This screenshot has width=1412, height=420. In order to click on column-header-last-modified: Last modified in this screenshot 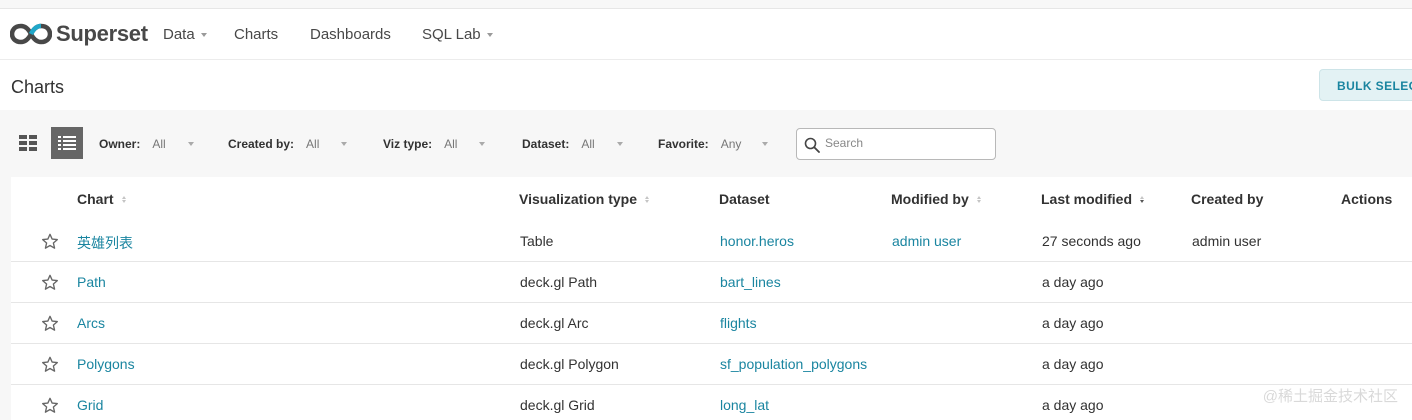, I will do `click(1093, 199)`.